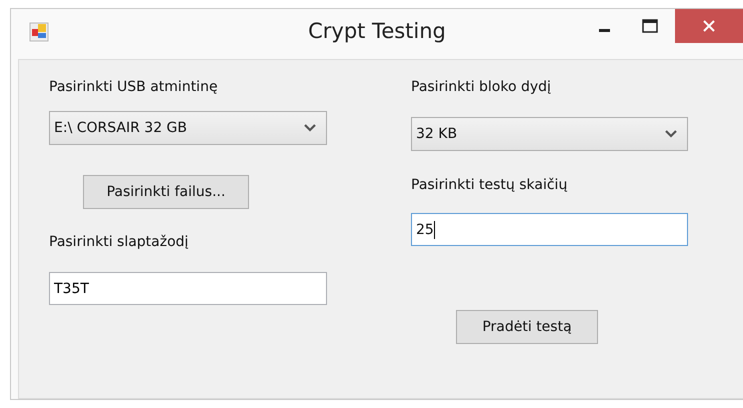 This screenshot has height=408, width=743. I want to click on password-field: T35T, so click(188, 288).